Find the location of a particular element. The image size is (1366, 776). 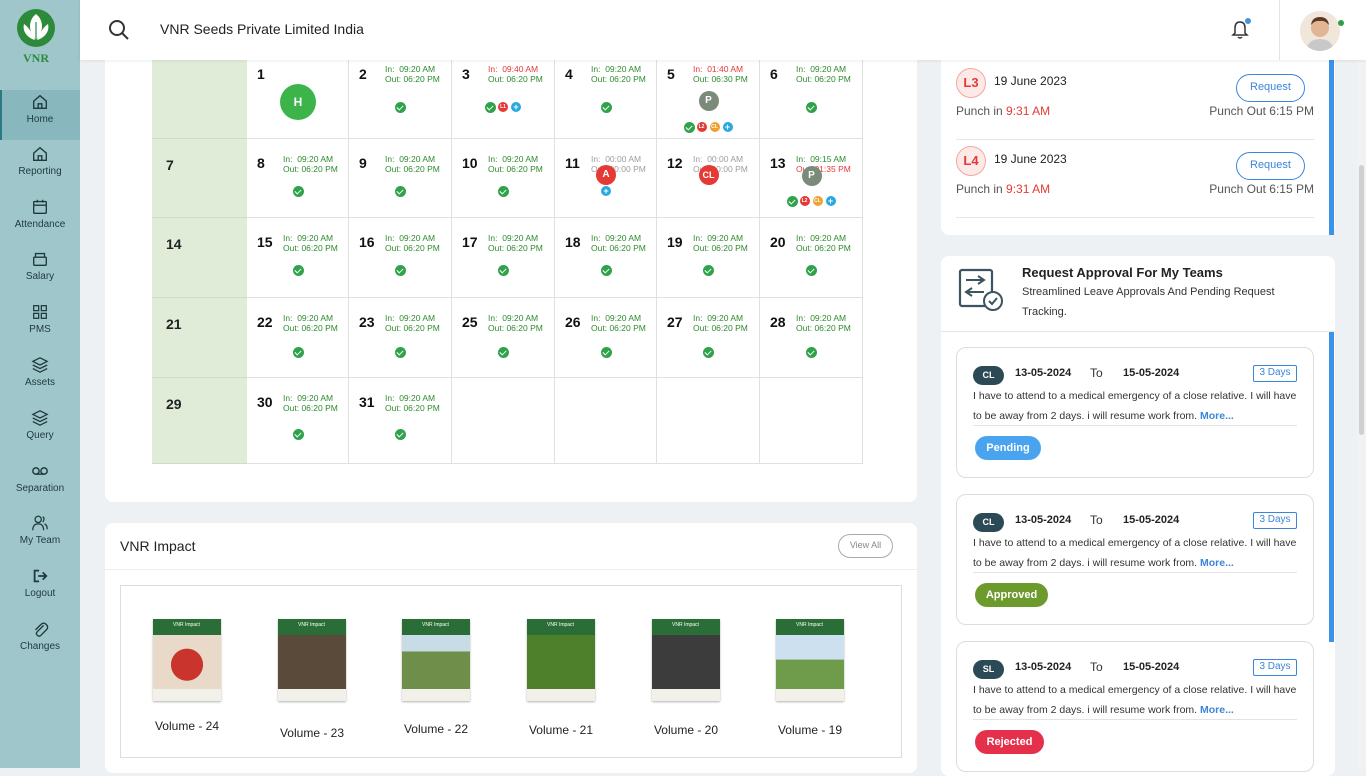

calendar-day: 17 In: 09:20 AM Out: 06:20 PM is located at coordinates (503, 258).